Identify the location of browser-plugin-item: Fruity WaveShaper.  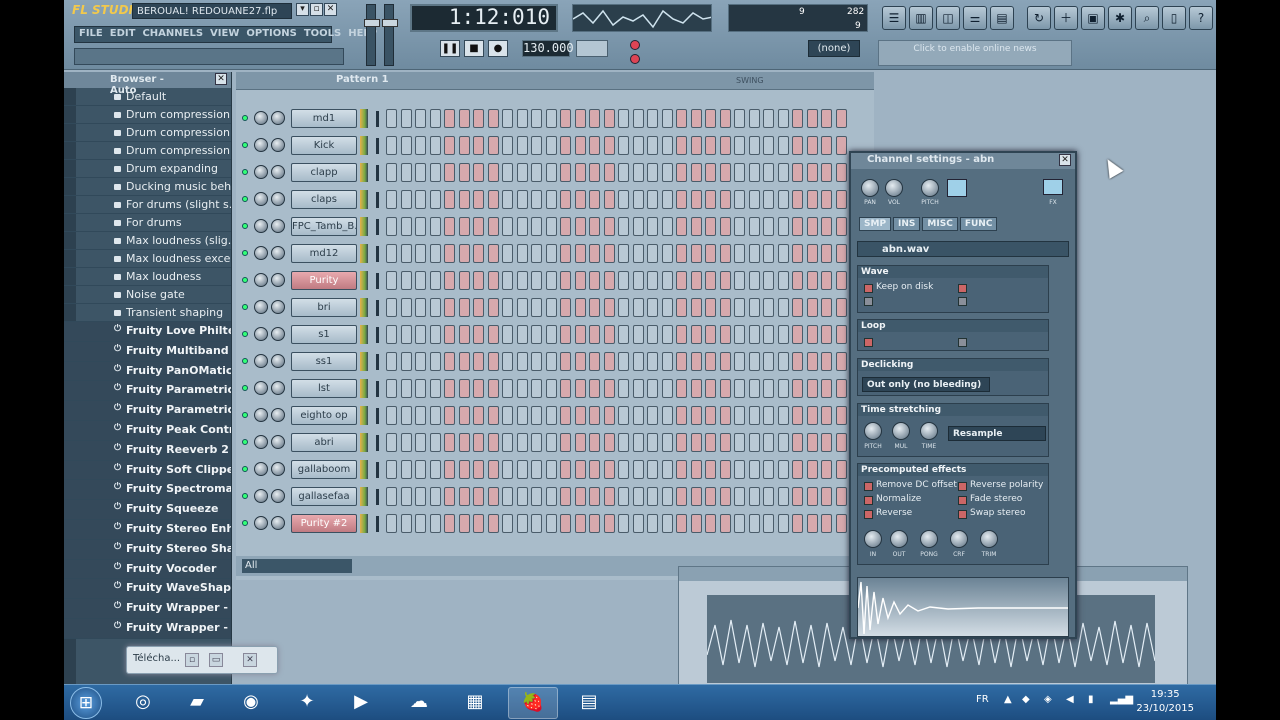
(147, 589).